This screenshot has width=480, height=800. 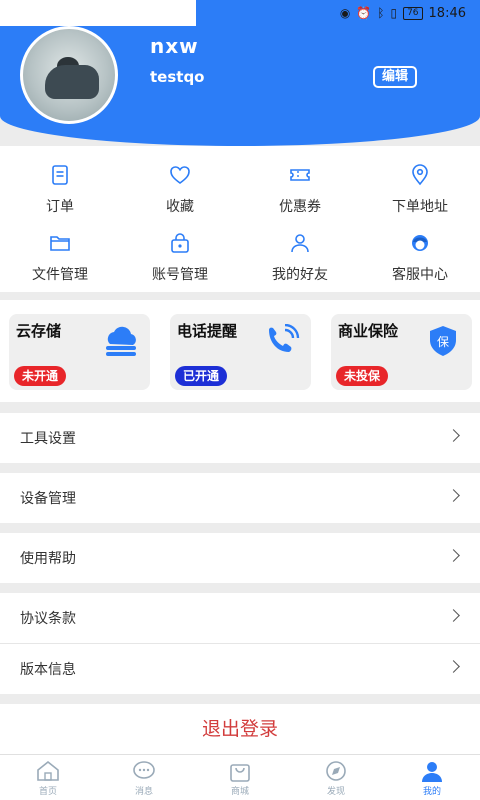 I want to click on grid-item-friends: 我的好友, so click(x=300, y=258).